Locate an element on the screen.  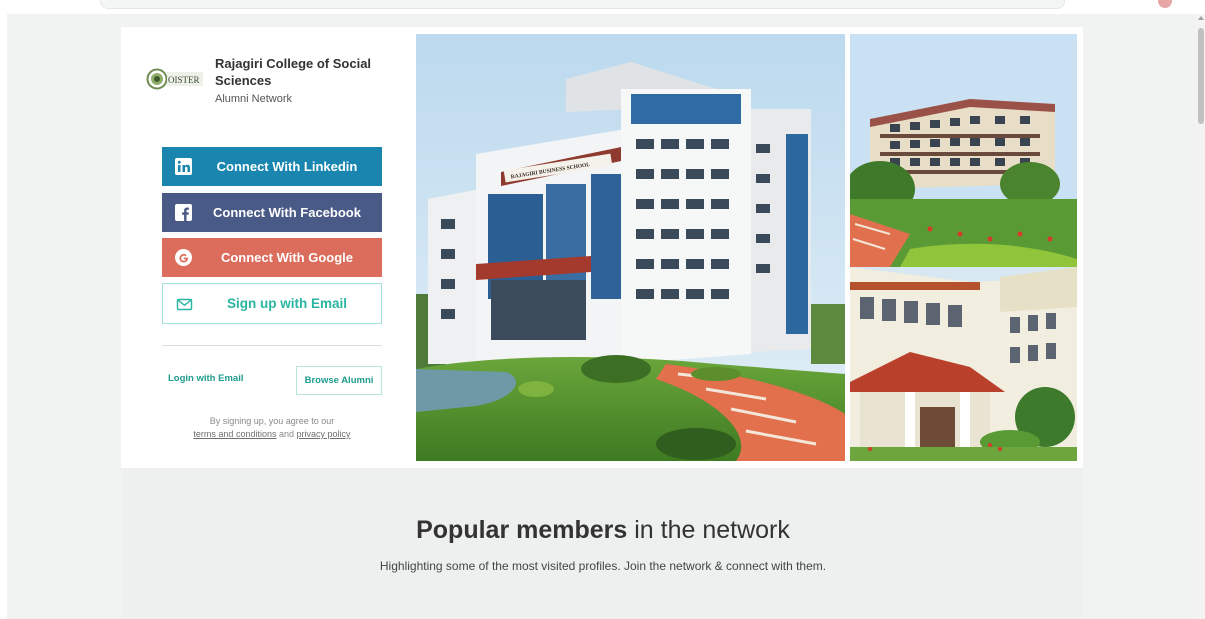
connect-google-button: Connect With Google is located at coordinates (272, 257).